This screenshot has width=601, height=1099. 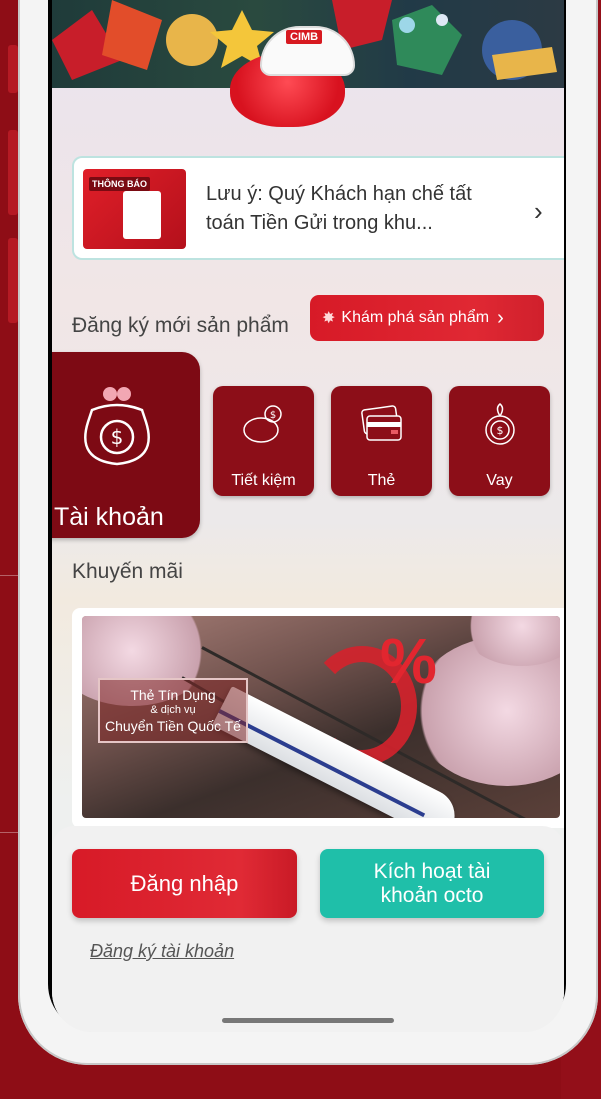 I want to click on percent-symbol: %, so click(x=408, y=661).